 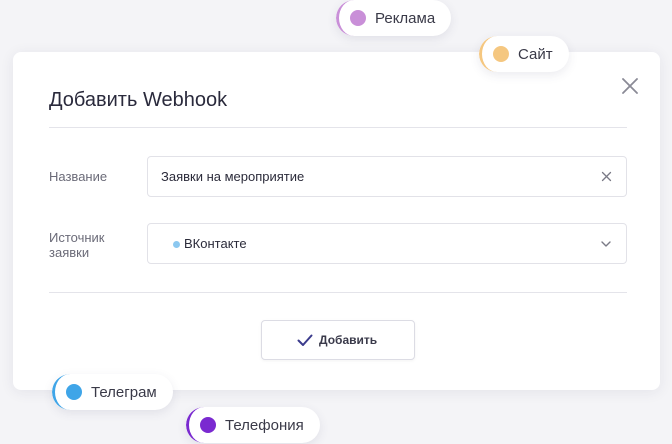 What do you see at coordinates (78, 176) in the screenshot?
I see `name-label: Название` at bounding box center [78, 176].